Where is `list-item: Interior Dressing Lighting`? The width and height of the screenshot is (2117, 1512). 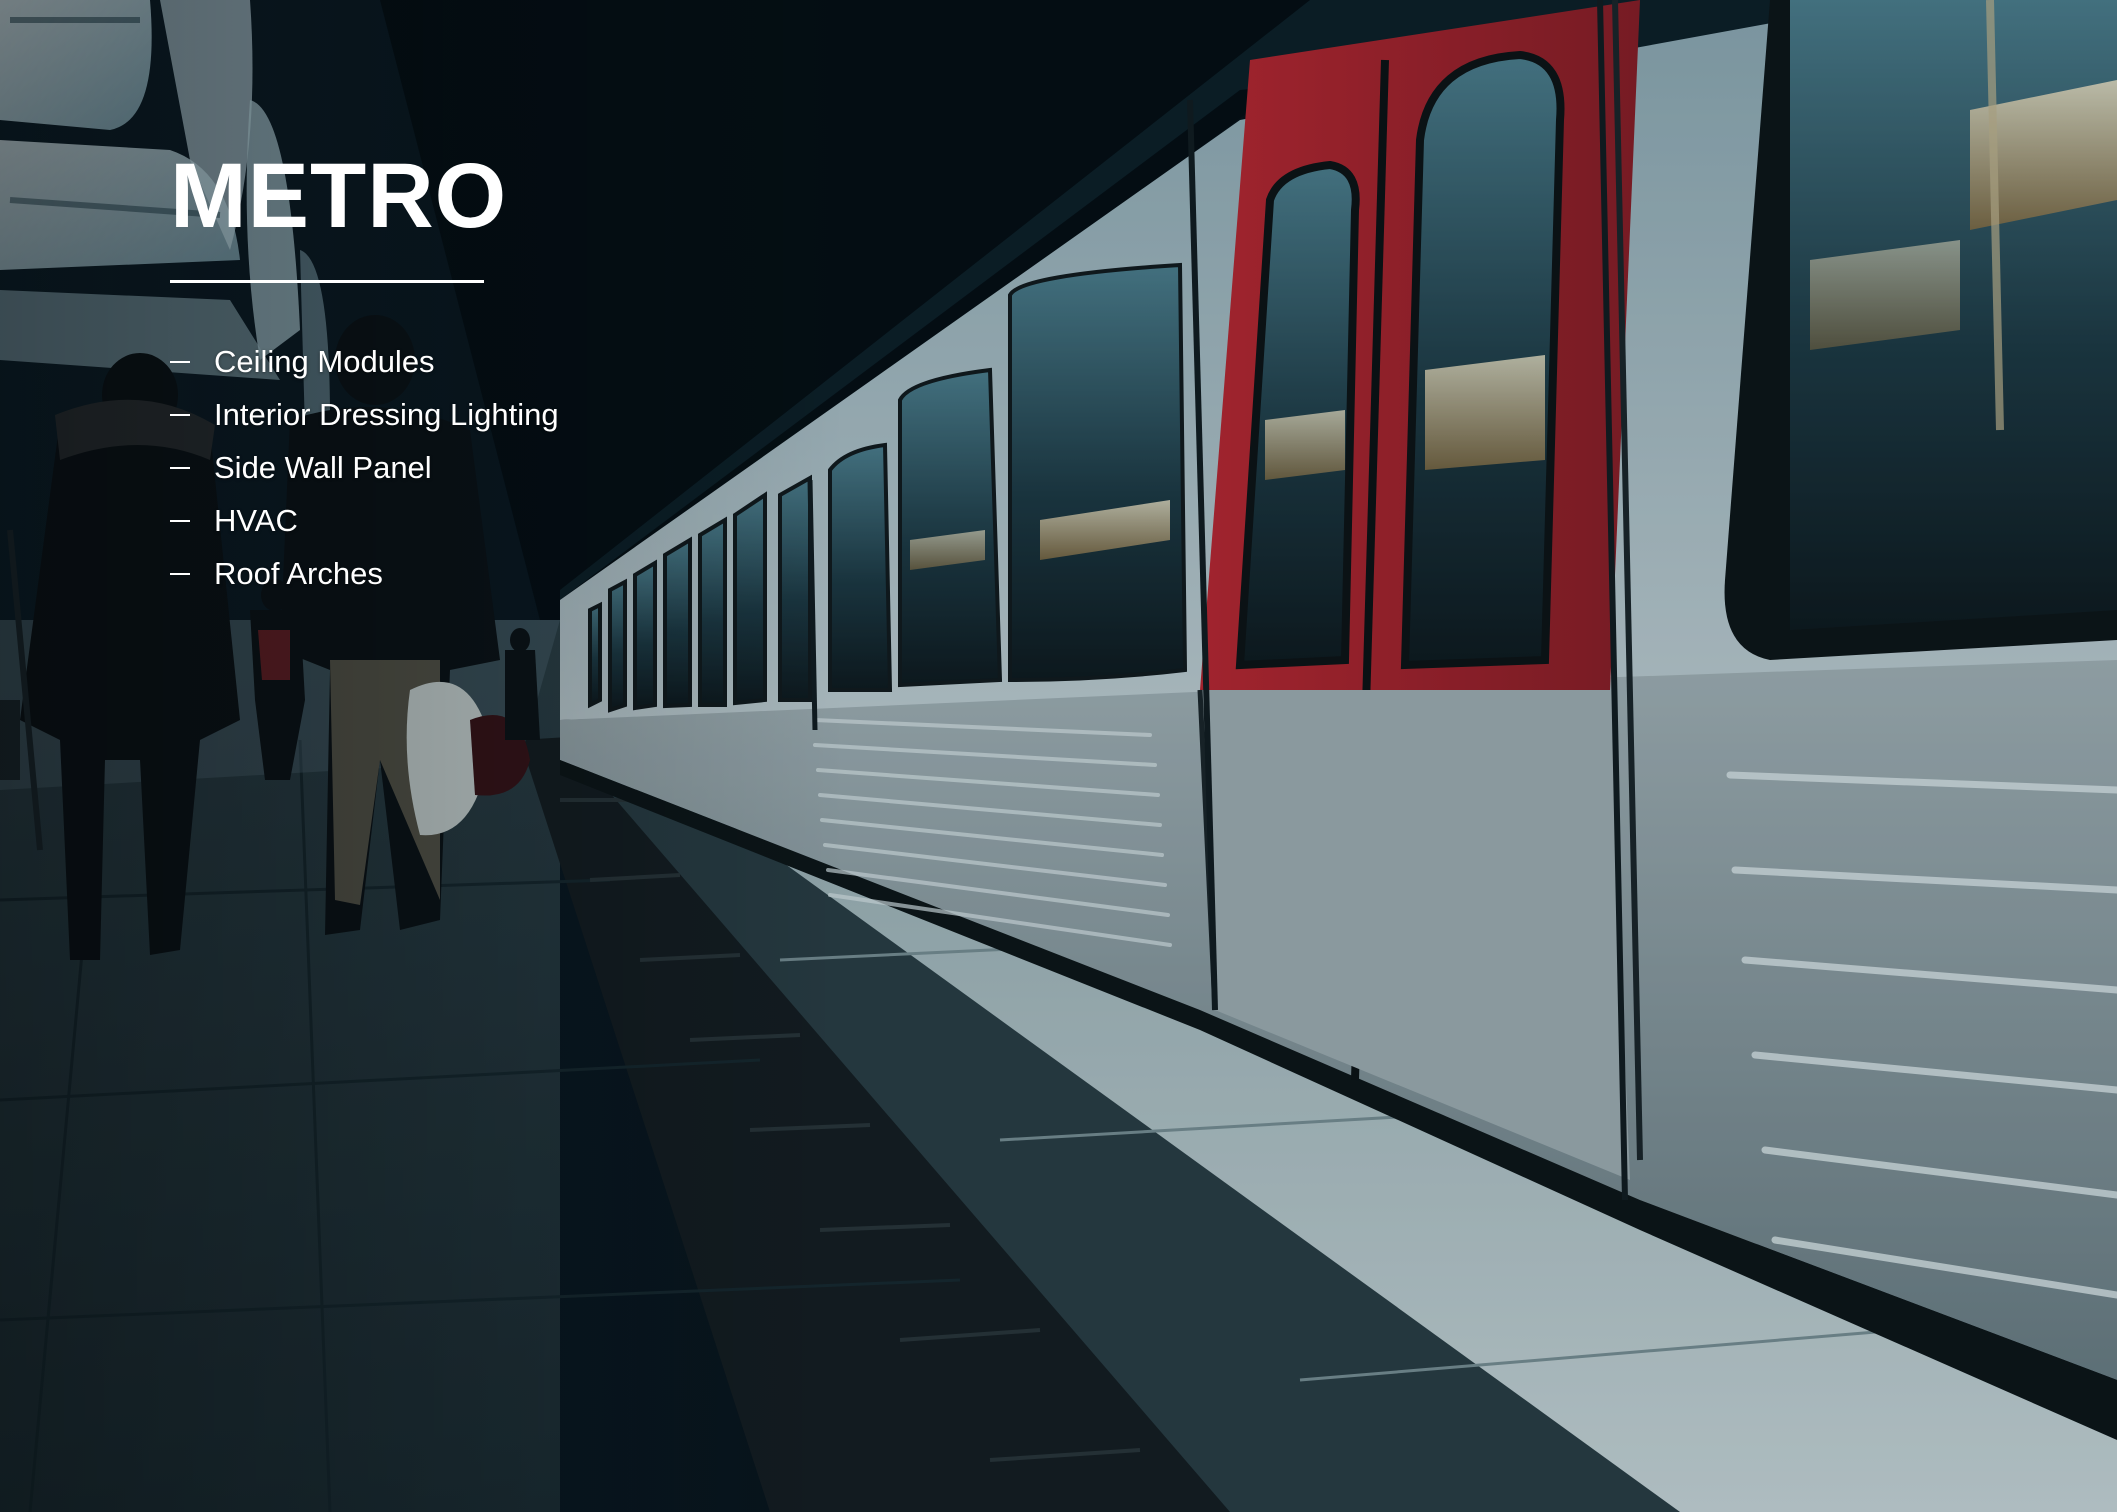 list-item: Interior Dressing Lighting is located at coordinates (520, 414).